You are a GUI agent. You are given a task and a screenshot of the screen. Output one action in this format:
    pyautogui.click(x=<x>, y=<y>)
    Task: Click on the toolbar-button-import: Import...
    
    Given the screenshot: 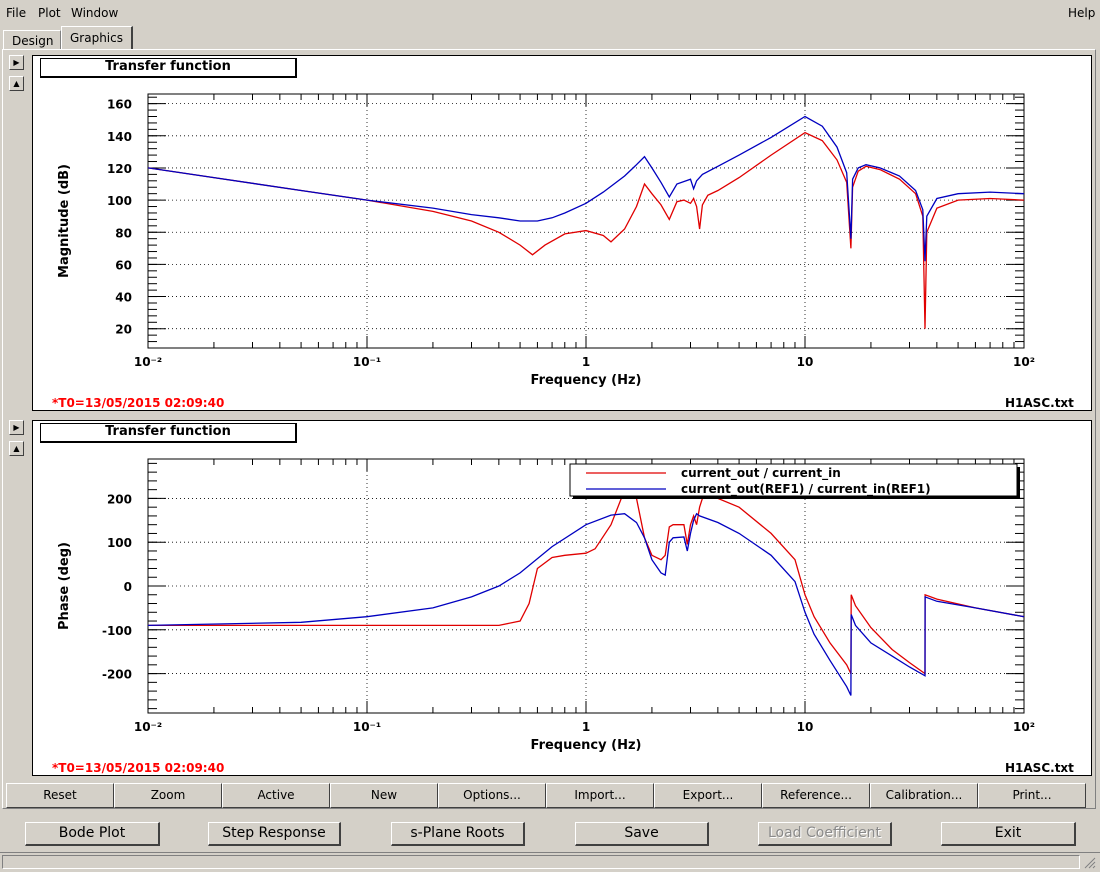 What is the action you would take?
    pyautogui.click(x=600, y=795)
    